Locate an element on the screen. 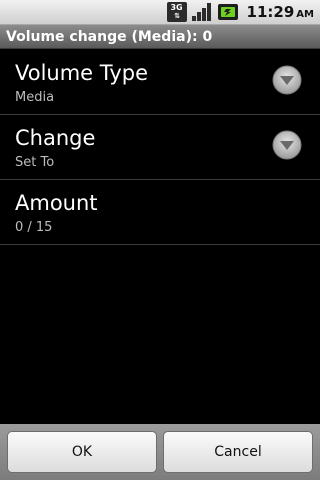 This screenshot has height=480, width=320. dialog-title-bar: Volume change (Media): 0 is located at coordinates (160, 37).